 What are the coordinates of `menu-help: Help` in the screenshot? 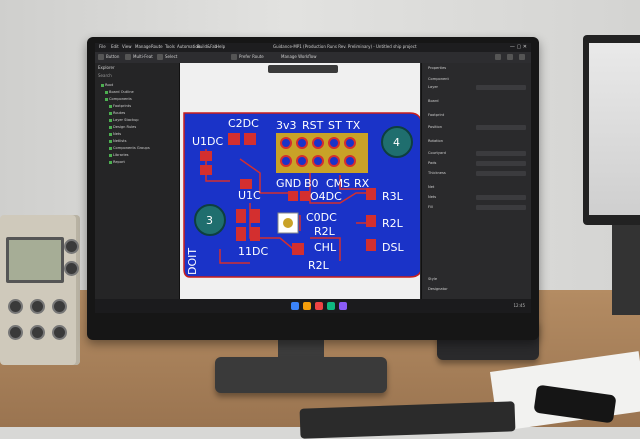 It's located at (220, 46).